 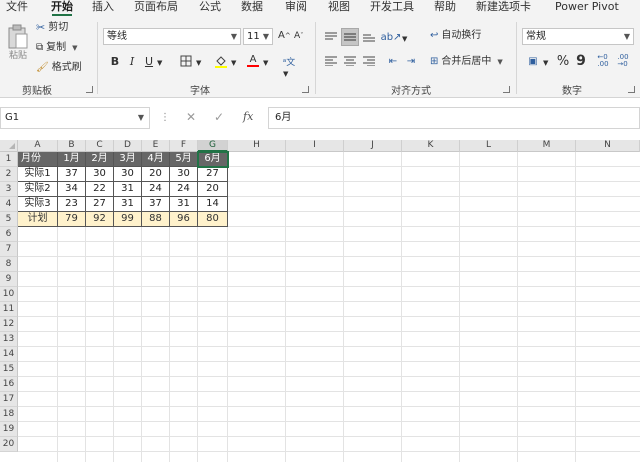 I want to click on tab-page-layout: 页面布局, so click(x=156, y=8).